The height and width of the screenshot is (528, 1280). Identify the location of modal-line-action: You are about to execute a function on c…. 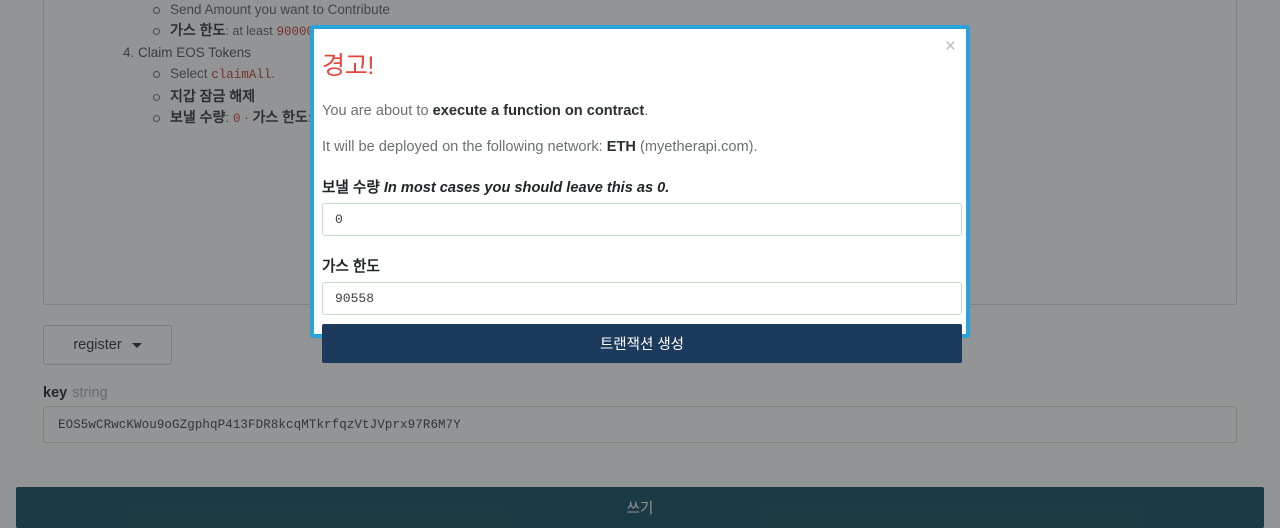
(640, 111).